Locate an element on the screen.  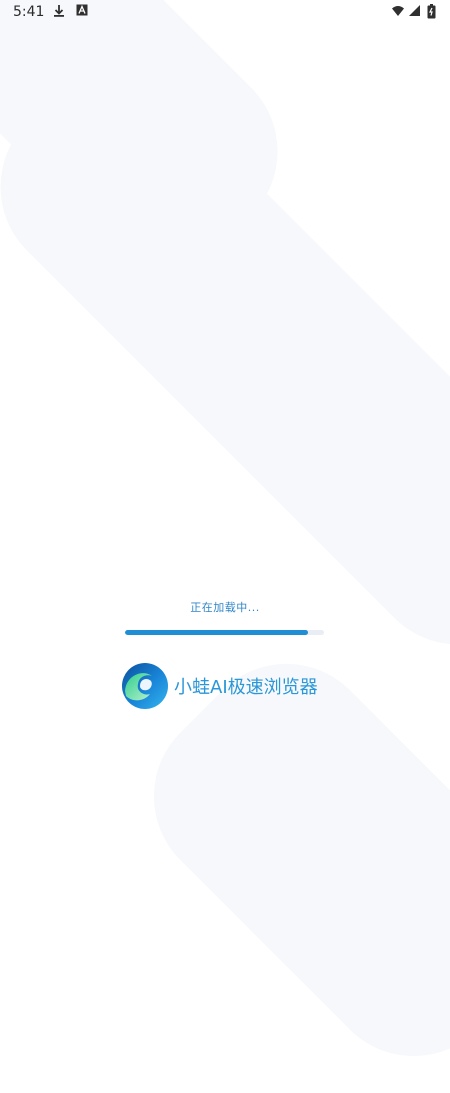
battery-icon is located at coordinates (431, 11).